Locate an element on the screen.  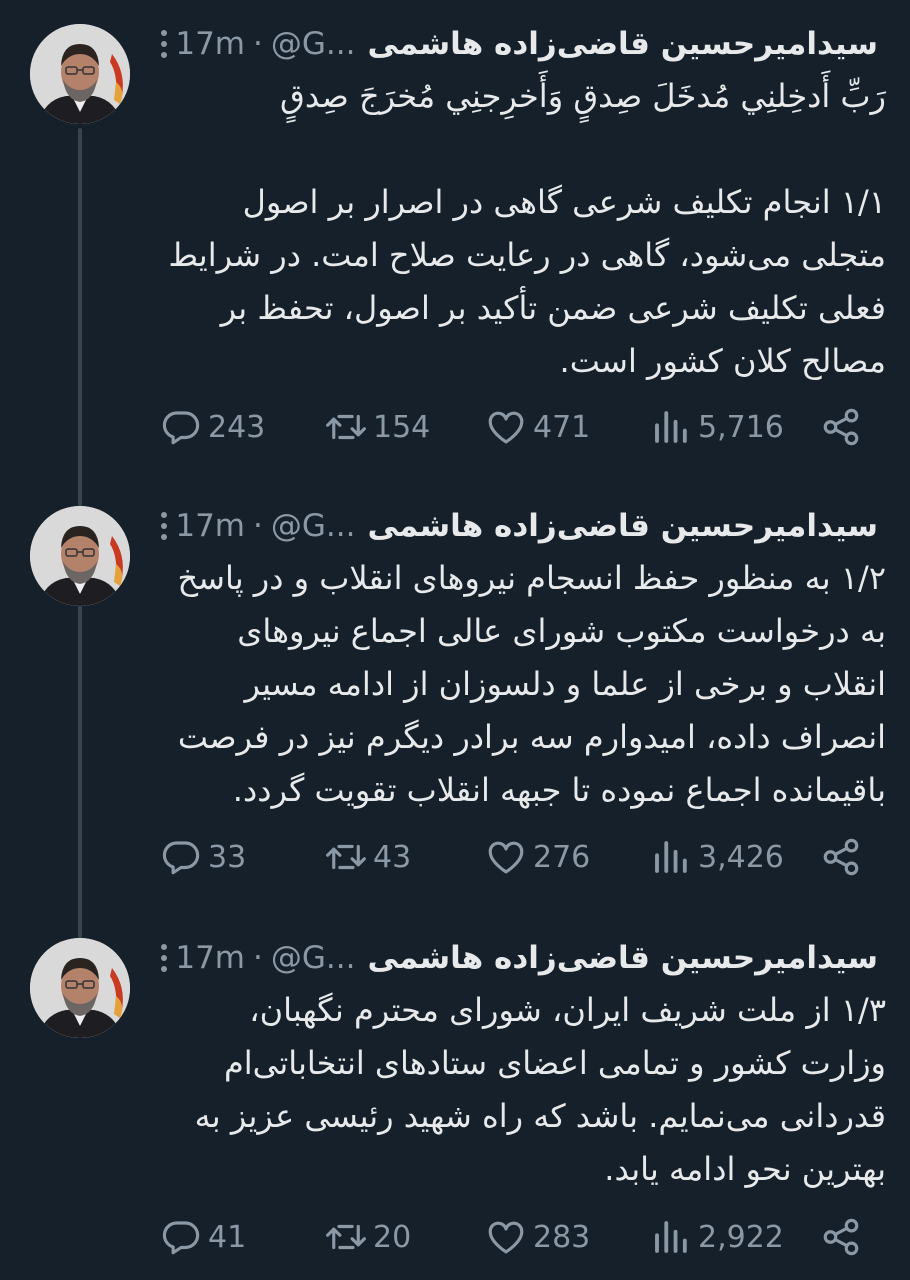
like-count: 471 is located at coordinates (562, 427).